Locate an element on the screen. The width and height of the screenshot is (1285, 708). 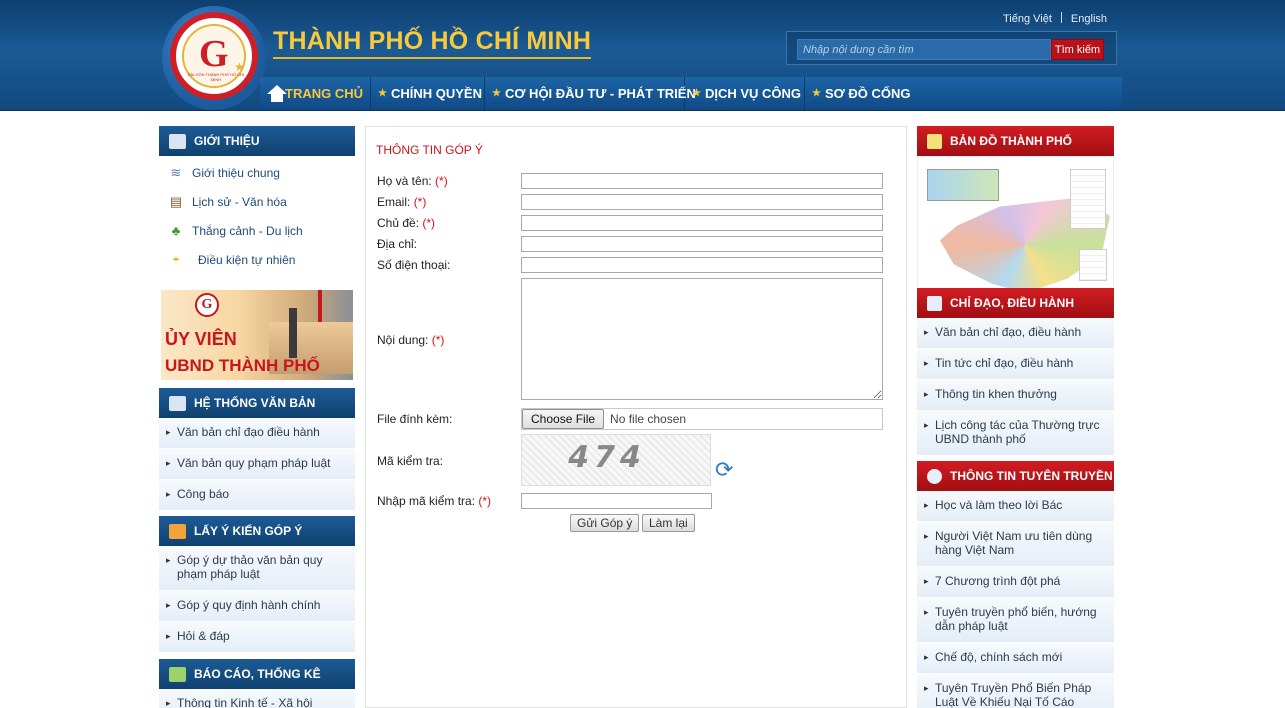
form-title: THÔNG TIN GÓP Ý is located at coordinates (429, 150).